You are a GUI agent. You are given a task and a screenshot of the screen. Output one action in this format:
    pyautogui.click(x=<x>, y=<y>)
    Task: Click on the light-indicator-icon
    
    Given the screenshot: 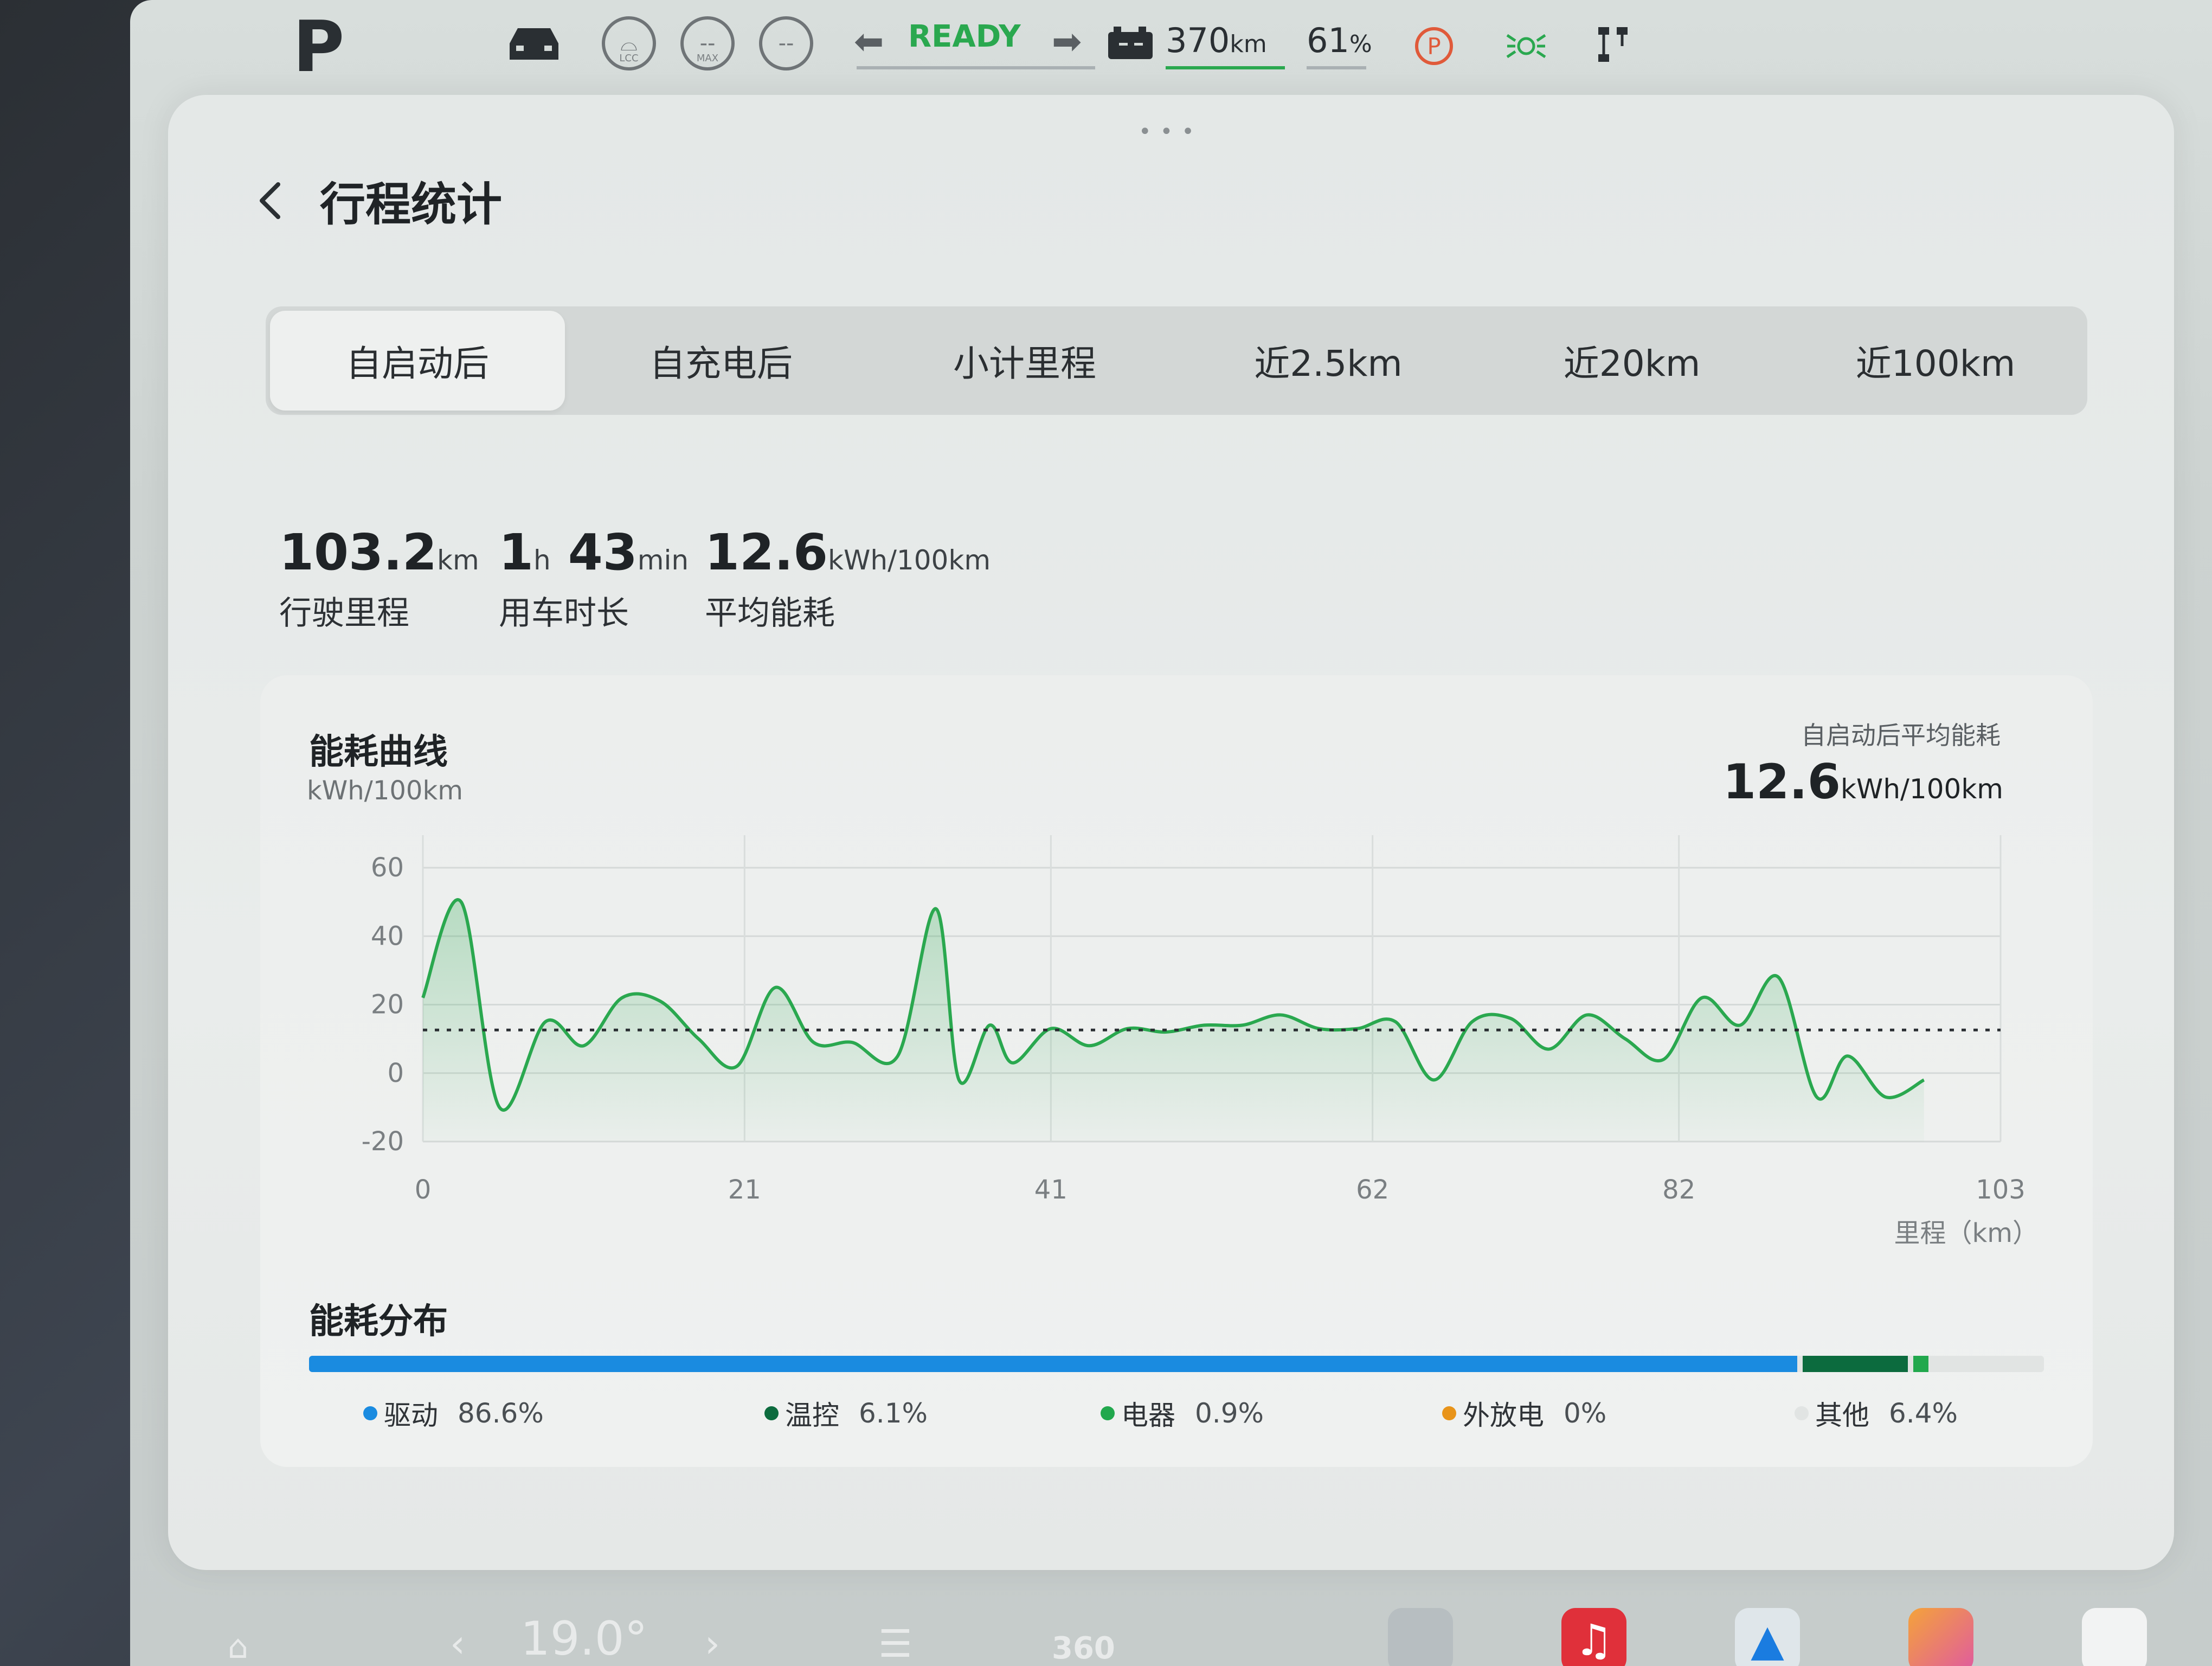 What is the action you would take?
    pyautogui.click(x=1526, y=46)
    